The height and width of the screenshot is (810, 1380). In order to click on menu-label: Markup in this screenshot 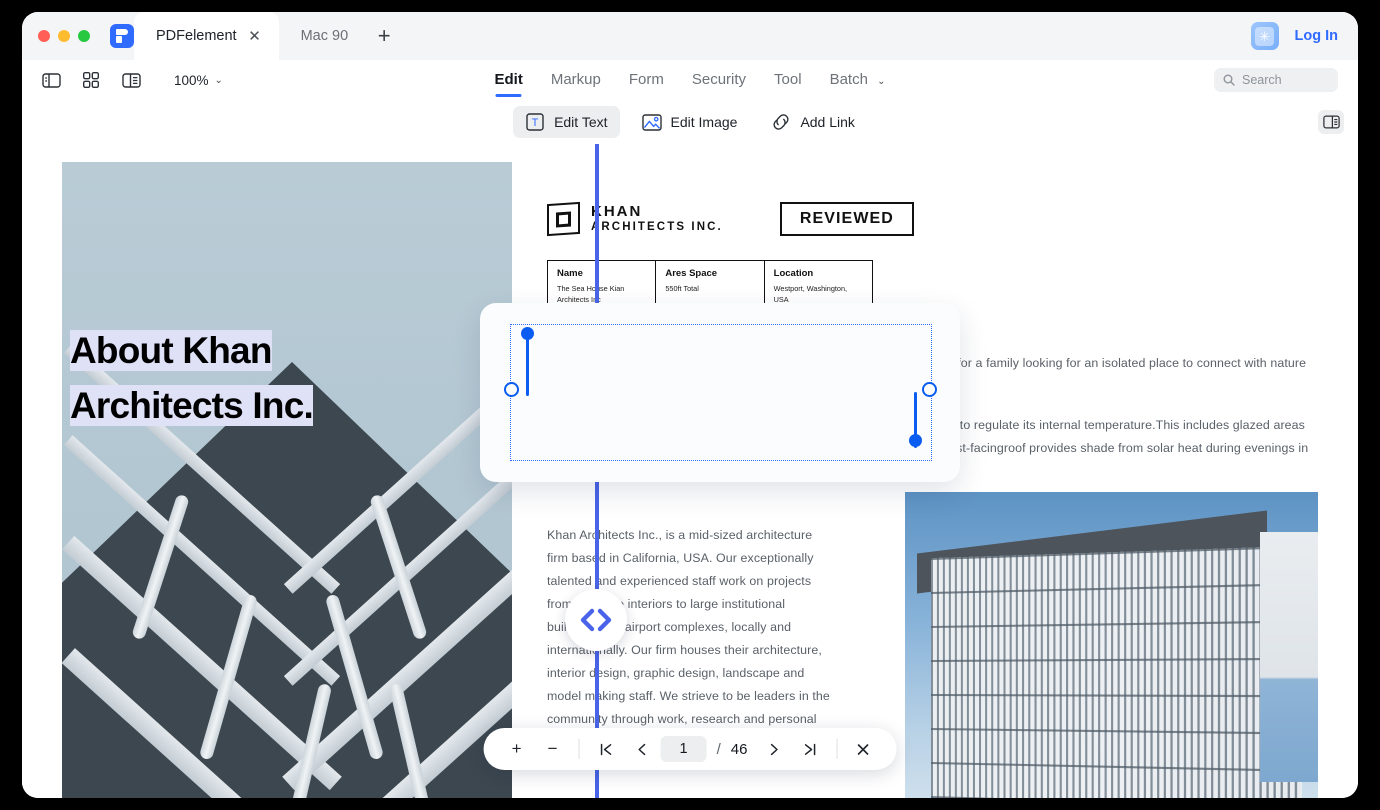, I will do `click(575, 79)`.